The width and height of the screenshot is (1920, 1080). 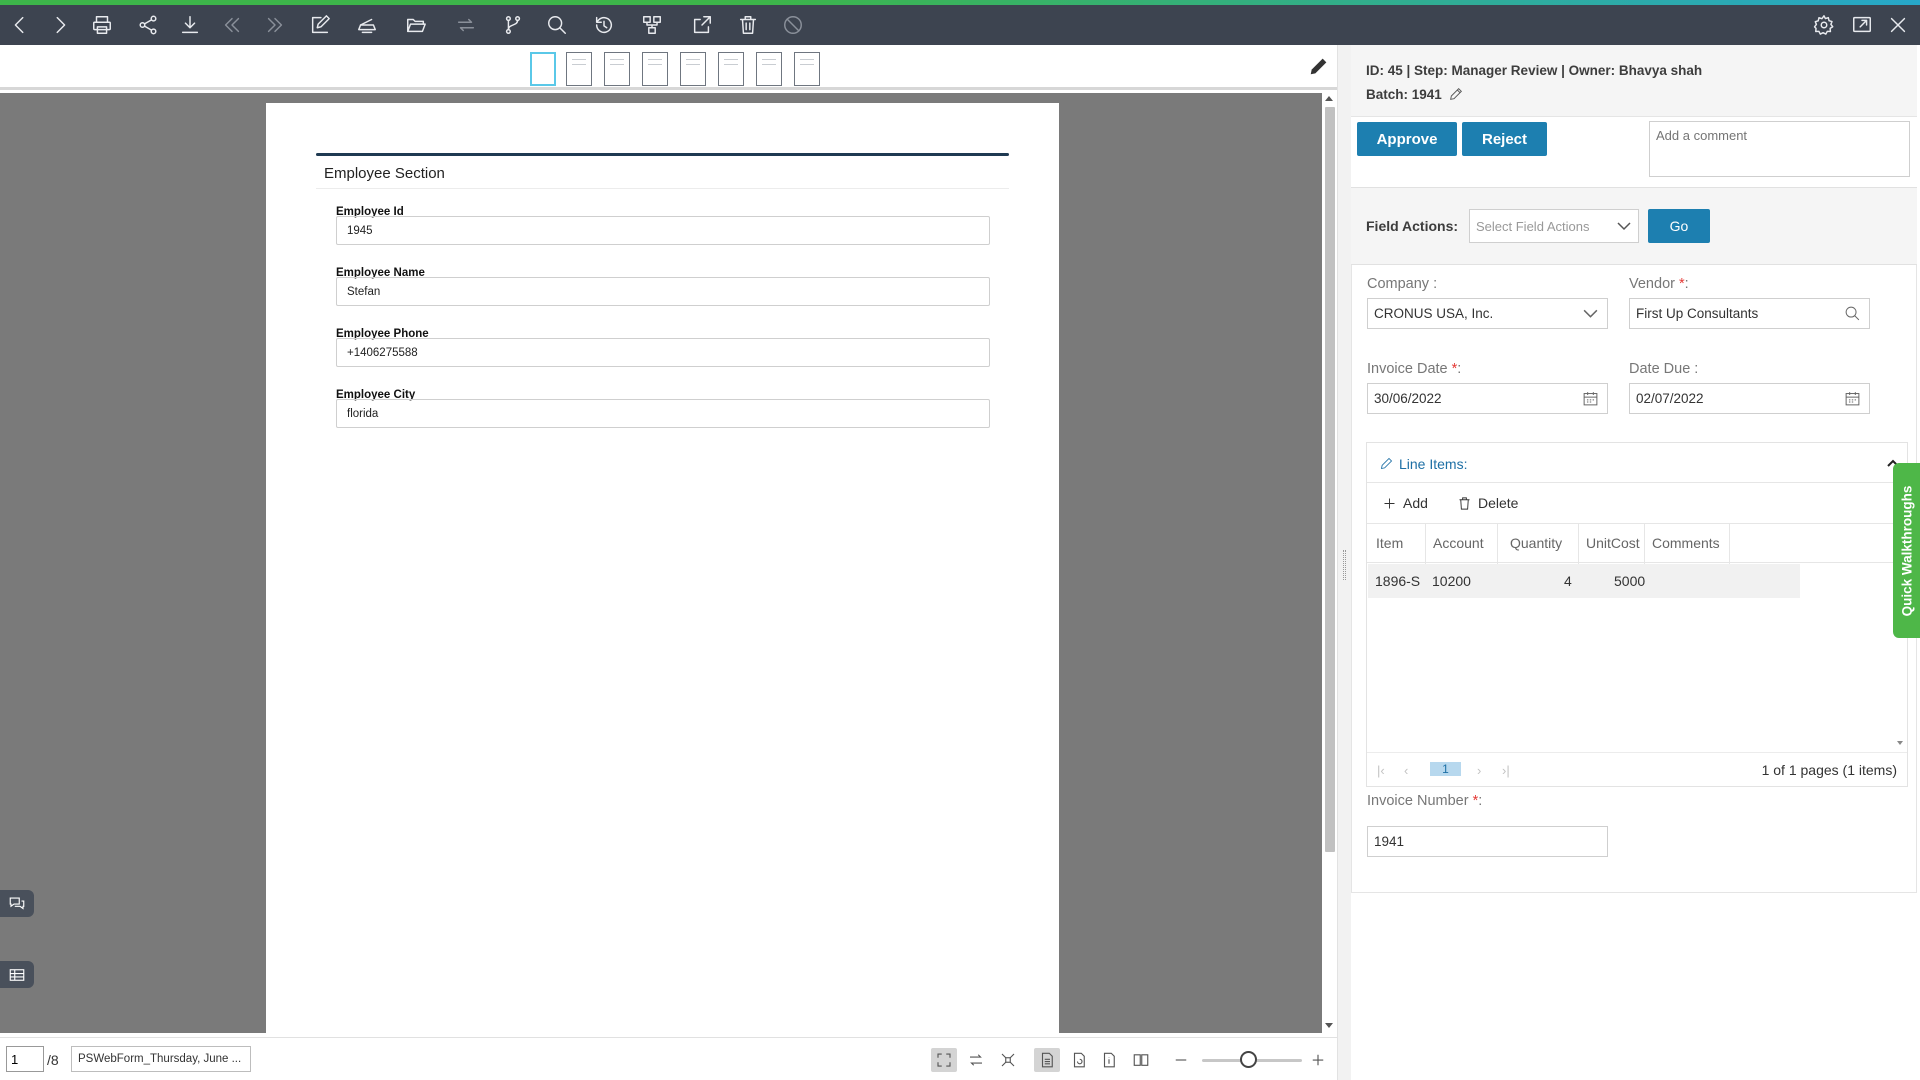 I want to click on column-header: Comments, so click(x=1686, y=543).